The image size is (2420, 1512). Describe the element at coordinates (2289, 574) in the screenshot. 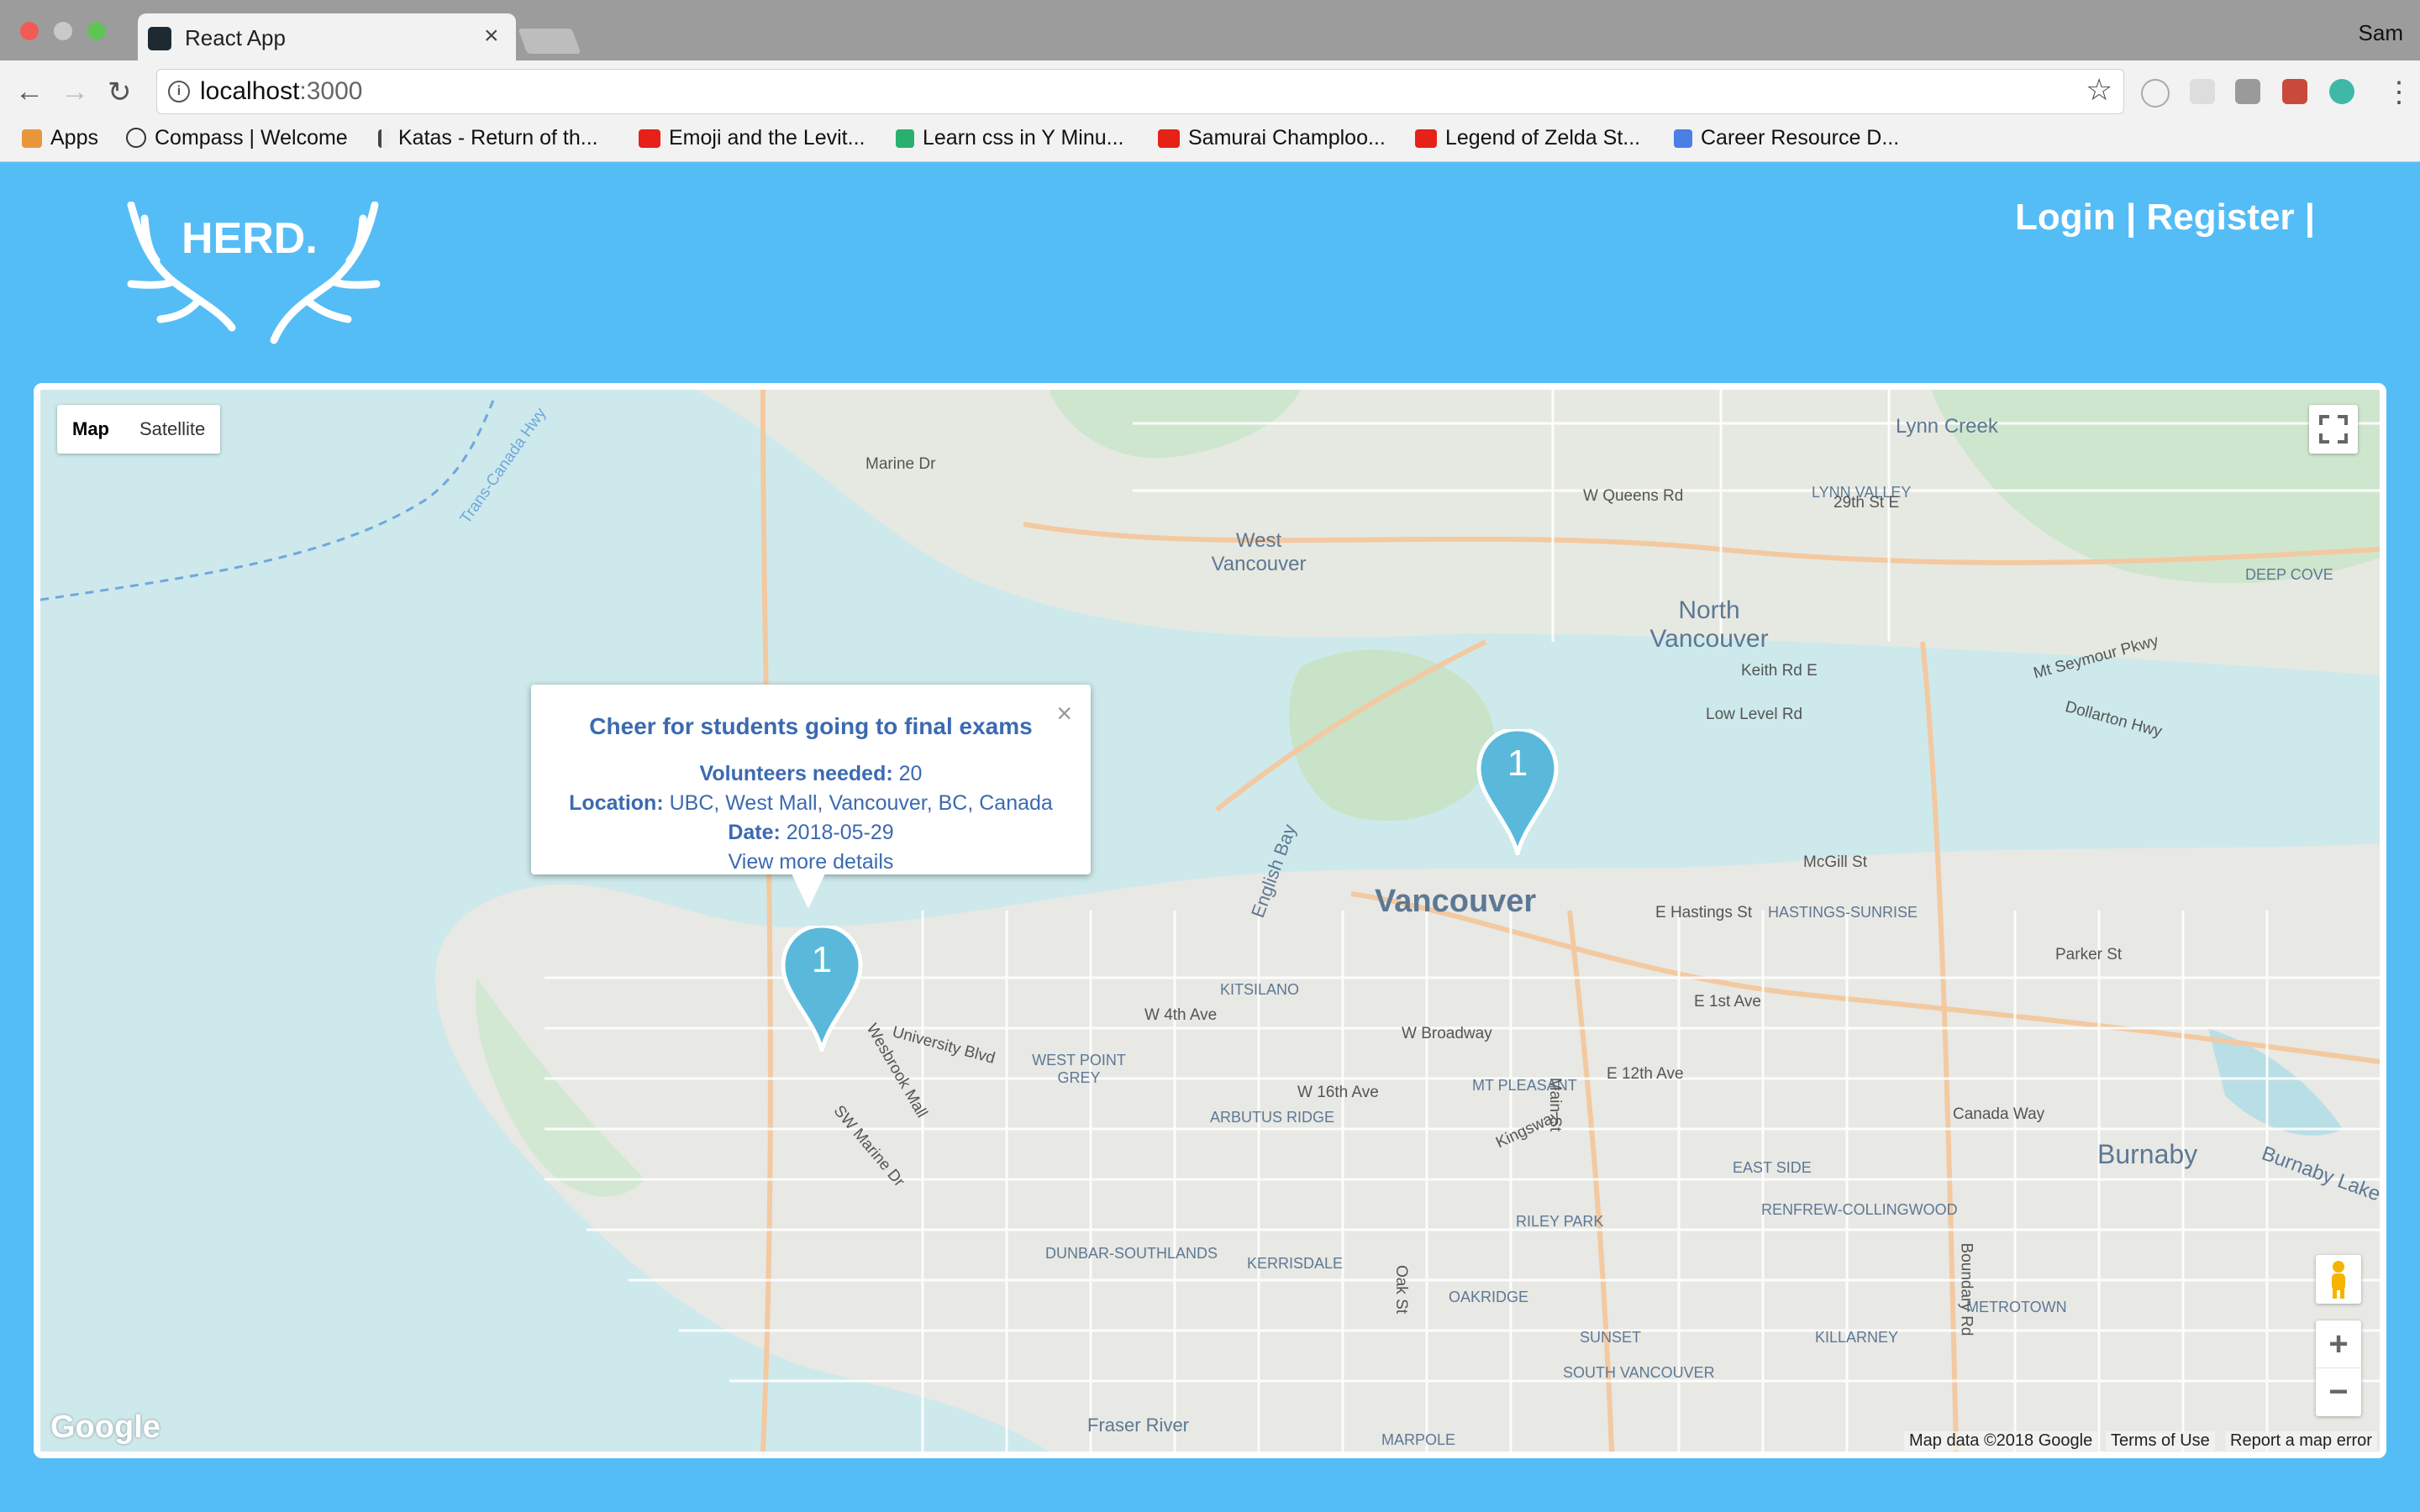

I see `district-label: DEEP COVE` at that location.